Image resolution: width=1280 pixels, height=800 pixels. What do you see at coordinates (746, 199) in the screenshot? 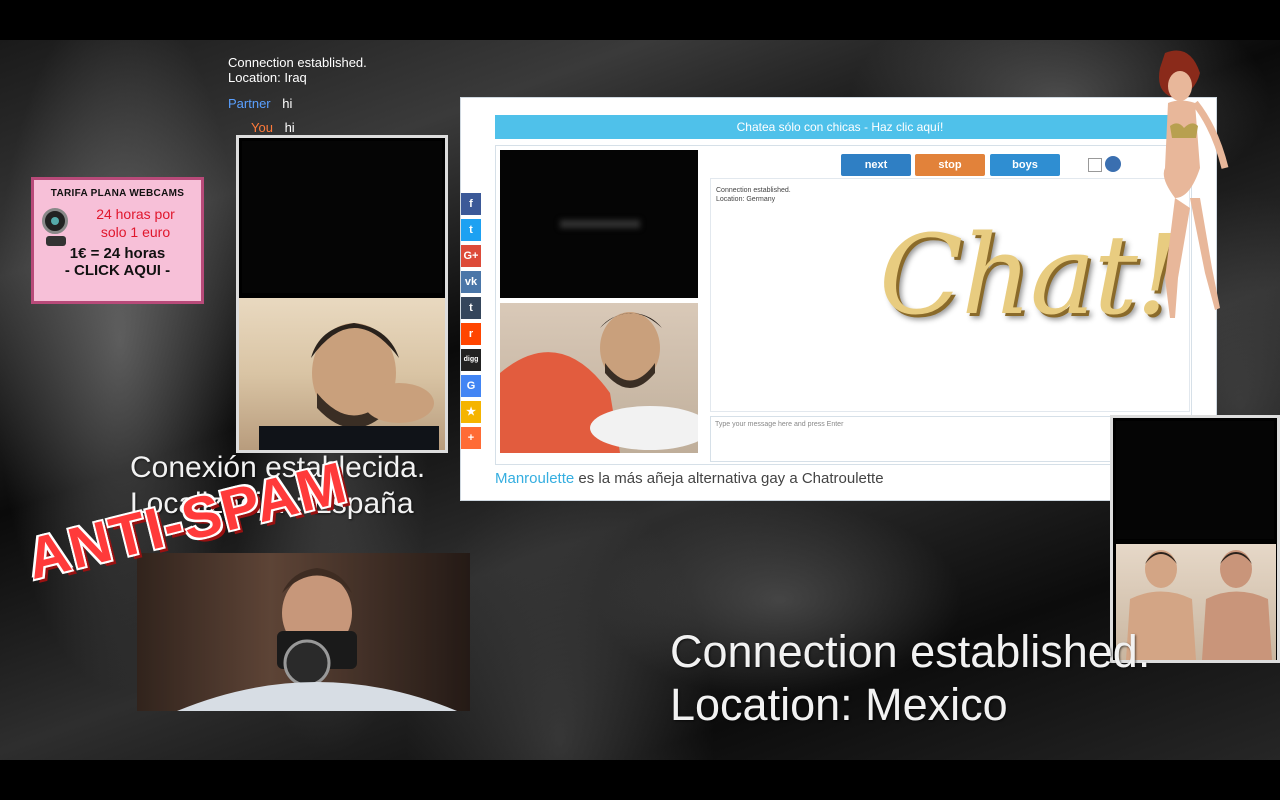
I see `site-status-line-2: Location: Germany` at bounding box center [746, 199].